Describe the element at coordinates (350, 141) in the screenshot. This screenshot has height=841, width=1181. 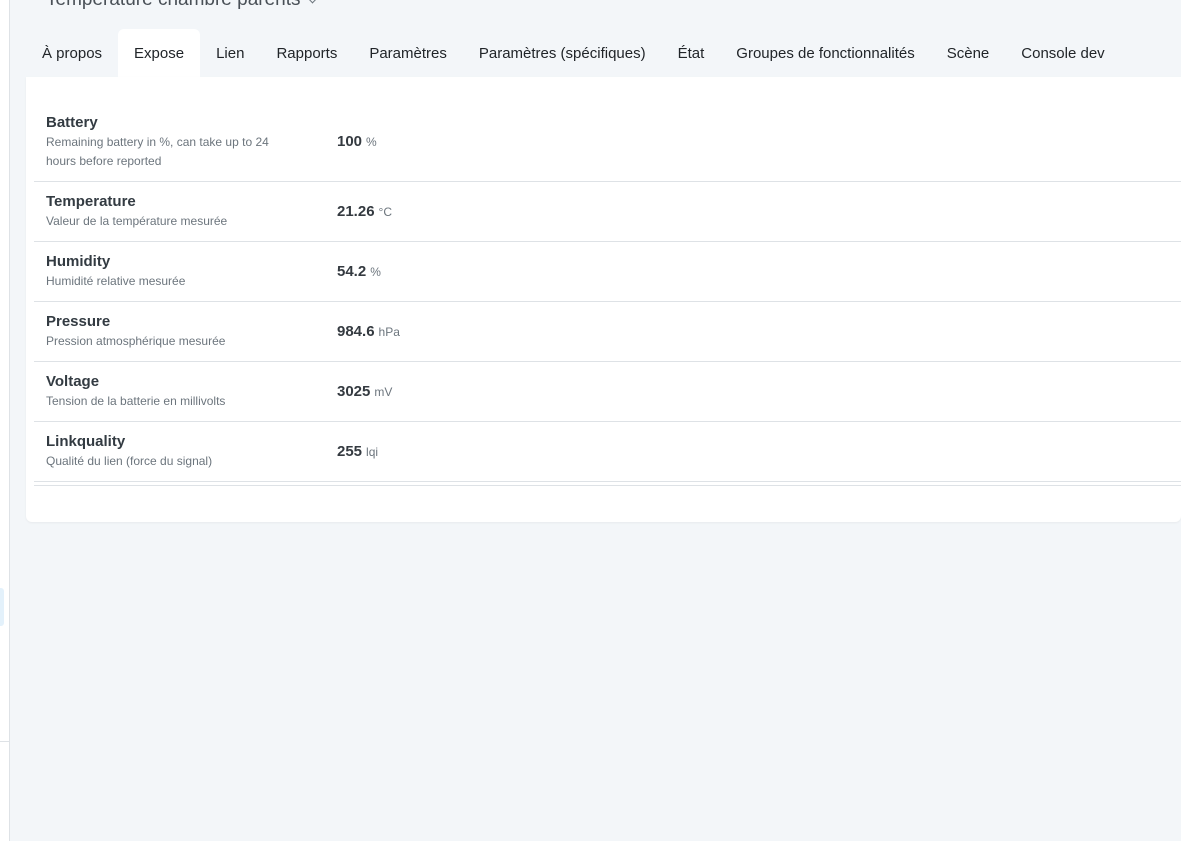
I see `expose-value: 100` at that location.